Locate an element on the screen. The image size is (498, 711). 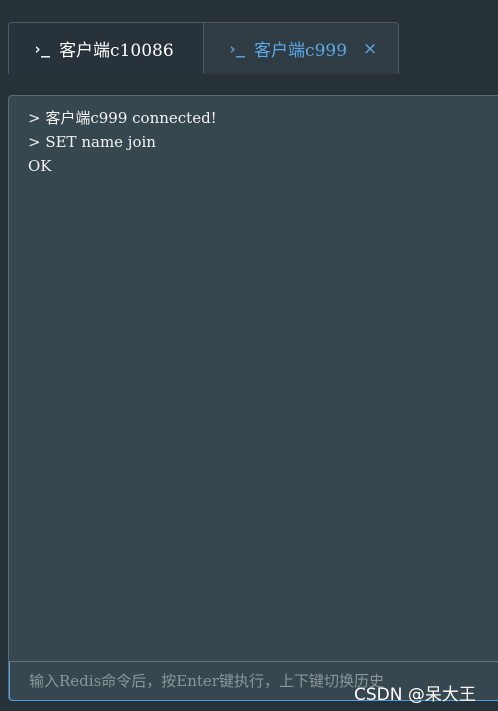
tab-client-c999: ›_ 客户端c999 × is located at coordinates (301, 48).